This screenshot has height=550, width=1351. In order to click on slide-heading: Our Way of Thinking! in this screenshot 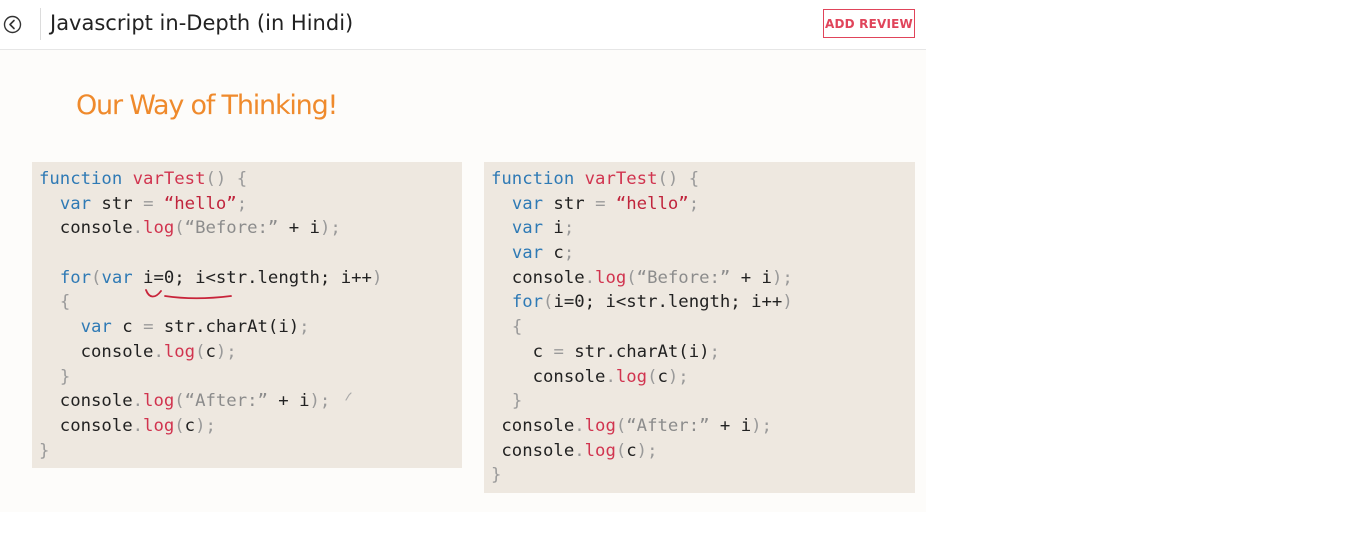, I will do `click(207, 105)`.